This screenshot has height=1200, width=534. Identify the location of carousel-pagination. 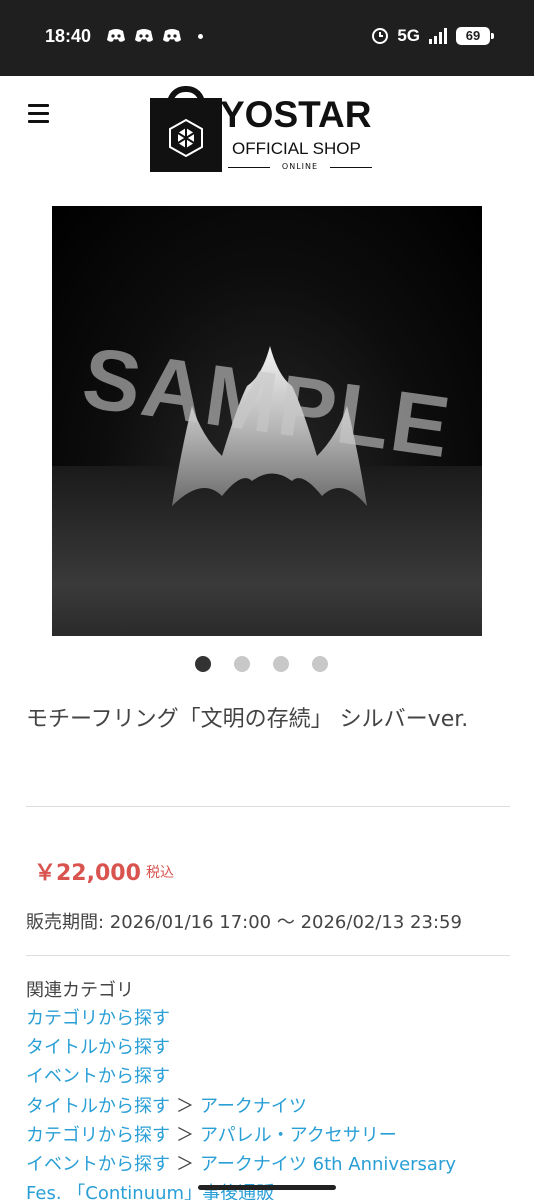
(261, 664).